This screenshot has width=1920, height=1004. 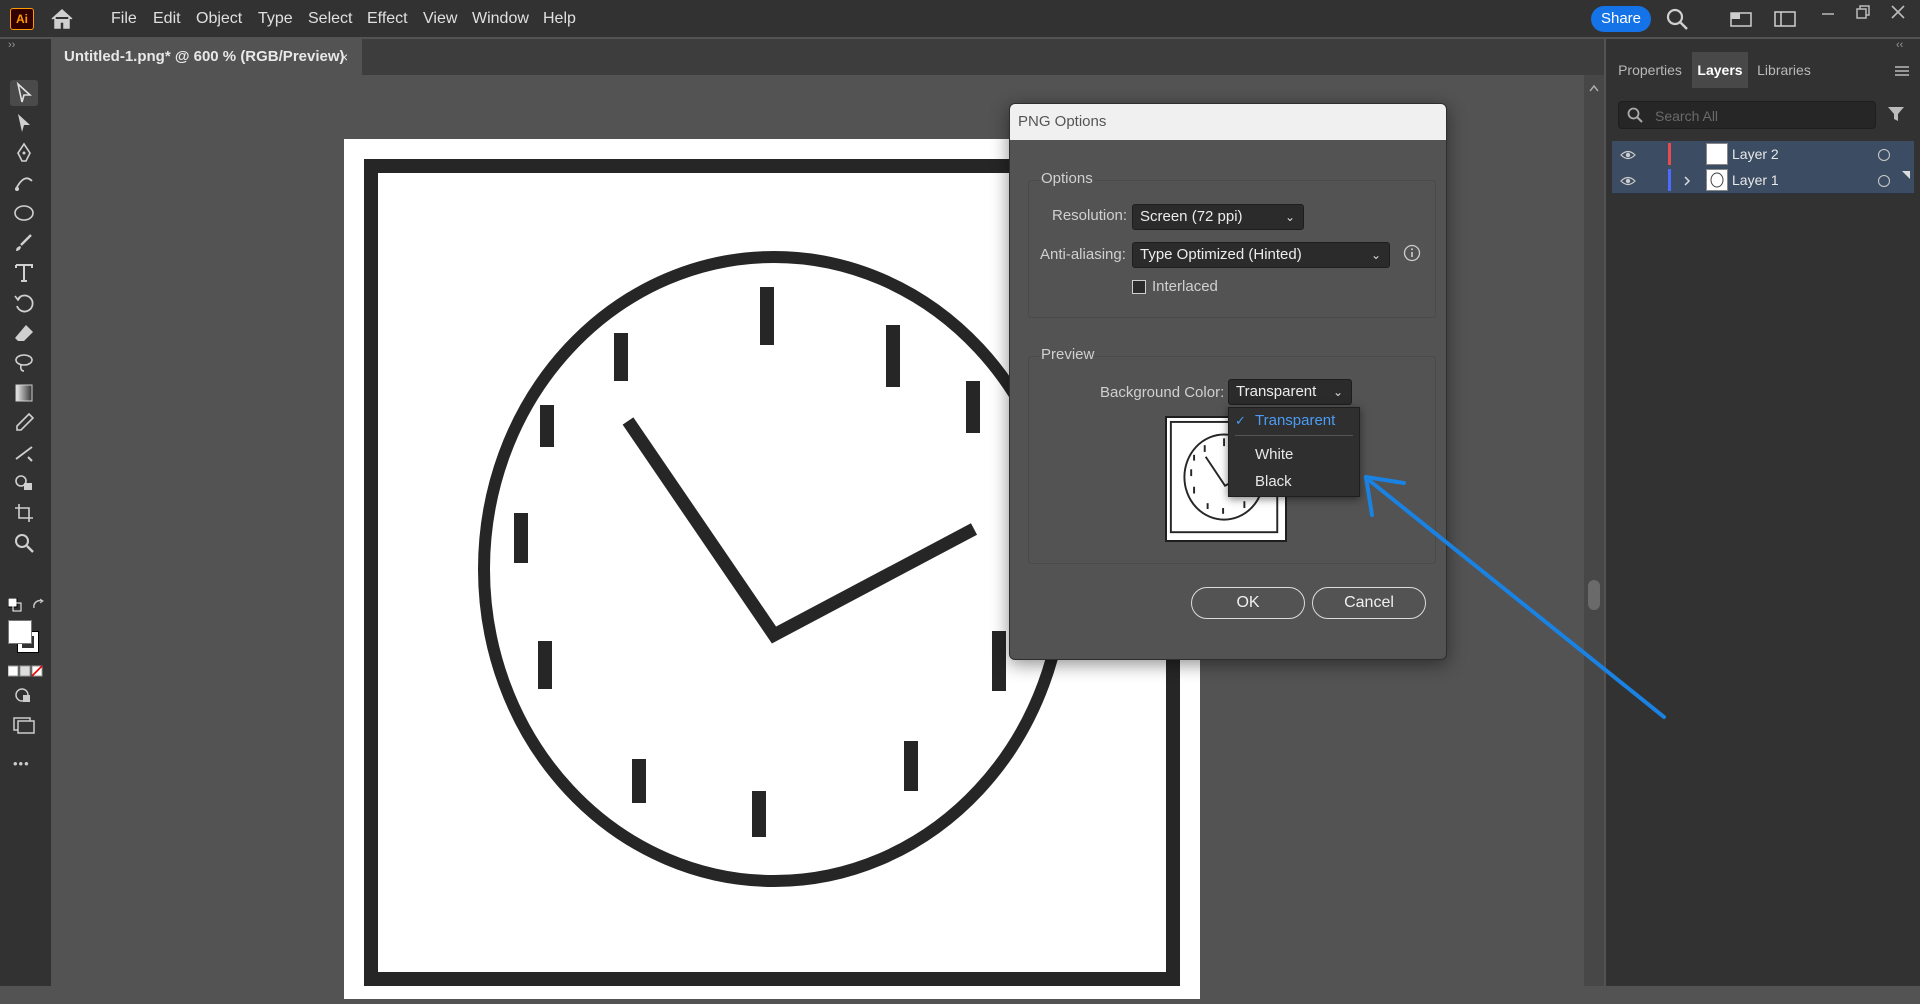 I want to click on screen-mode-icon, so click(x=24, y=725).